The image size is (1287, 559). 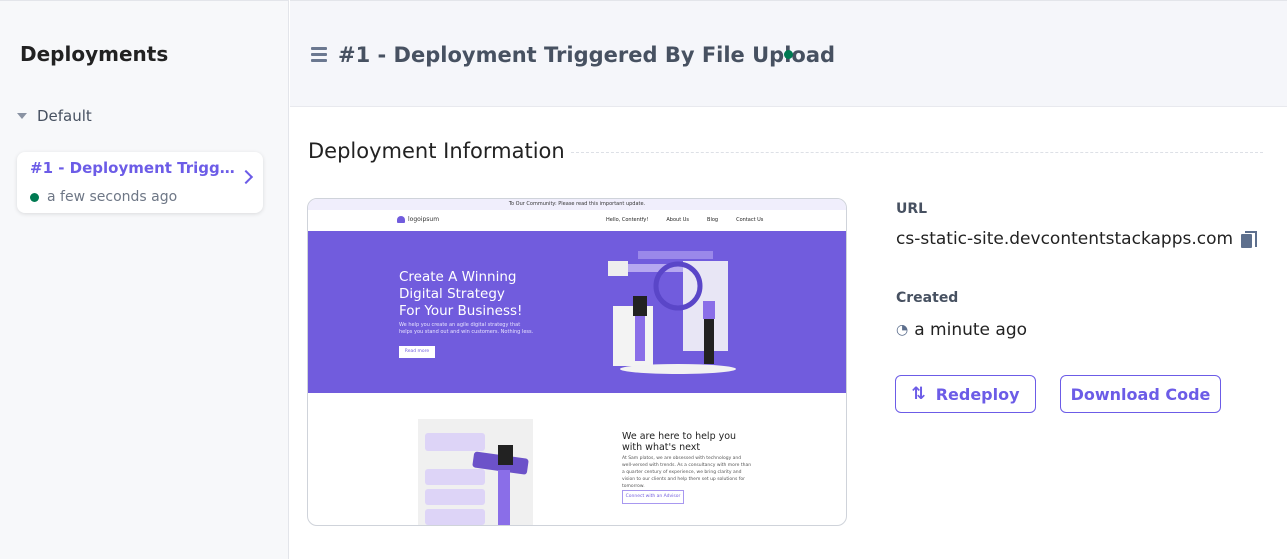 I want to click on hero-illustration, so click(x=672, y=312).